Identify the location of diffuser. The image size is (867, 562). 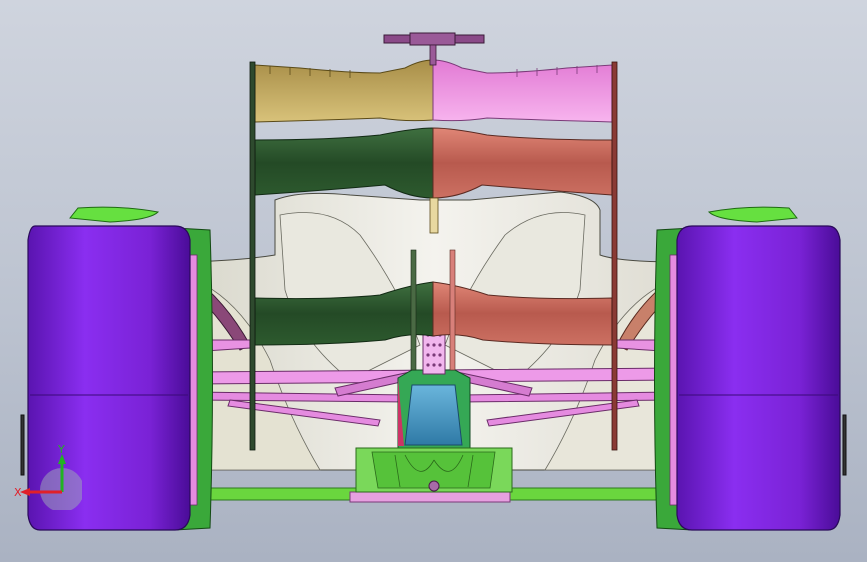
(434, 470).